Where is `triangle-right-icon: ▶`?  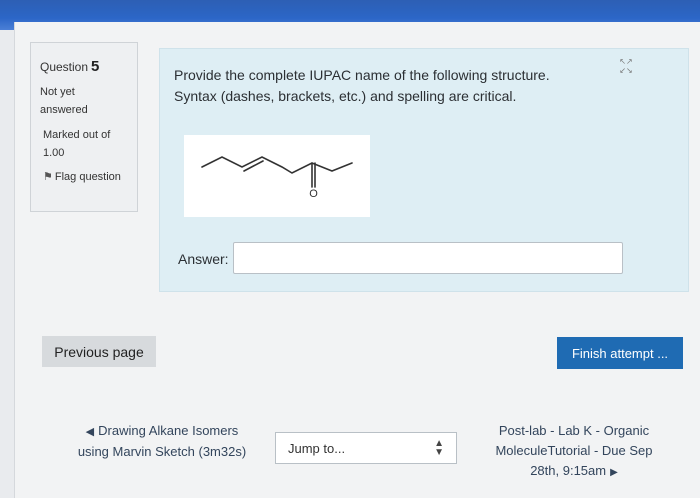 triangle-right-icon: ▶ is located at coordinates (614, 472).